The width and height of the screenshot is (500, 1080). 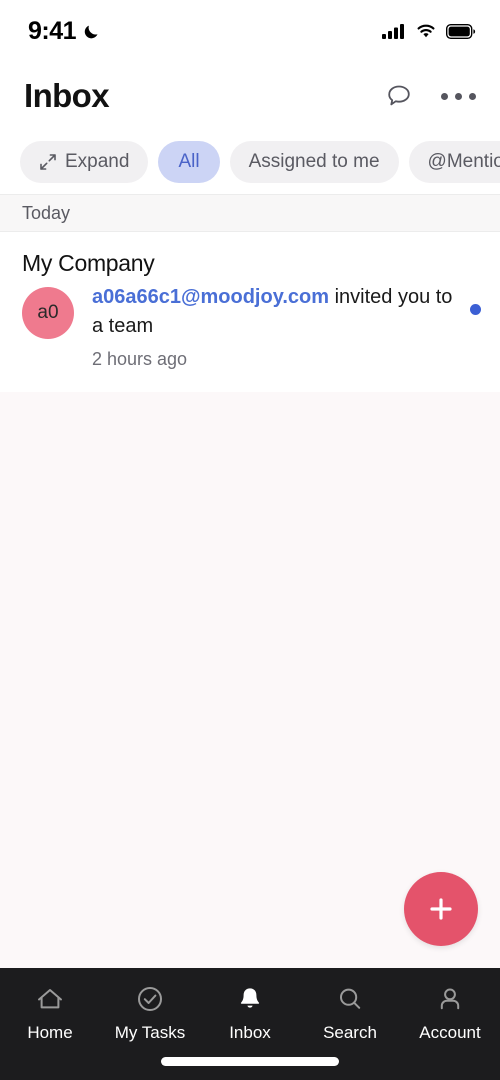 What do you see at coordinates (50, 1032) in the screenshot?
I see `nav-label: Home` at bounding box center [50, 1032].